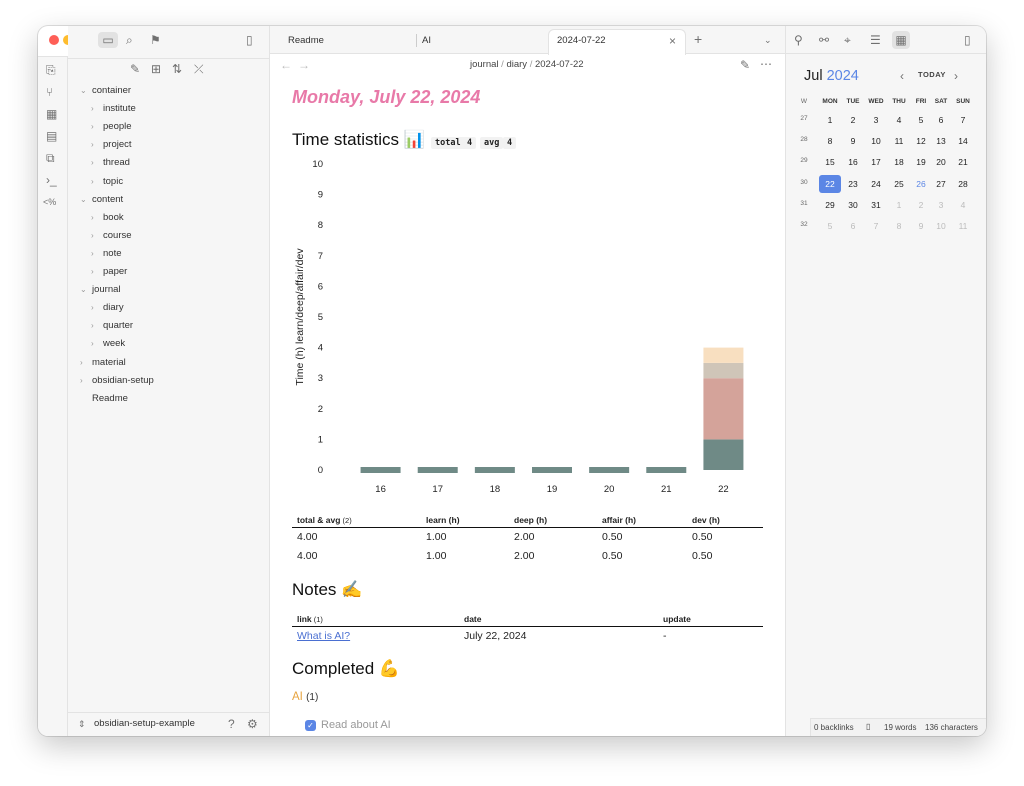 The image size is (1024, 786). I want to click on reading-icon: ▯, so click(868, 726).